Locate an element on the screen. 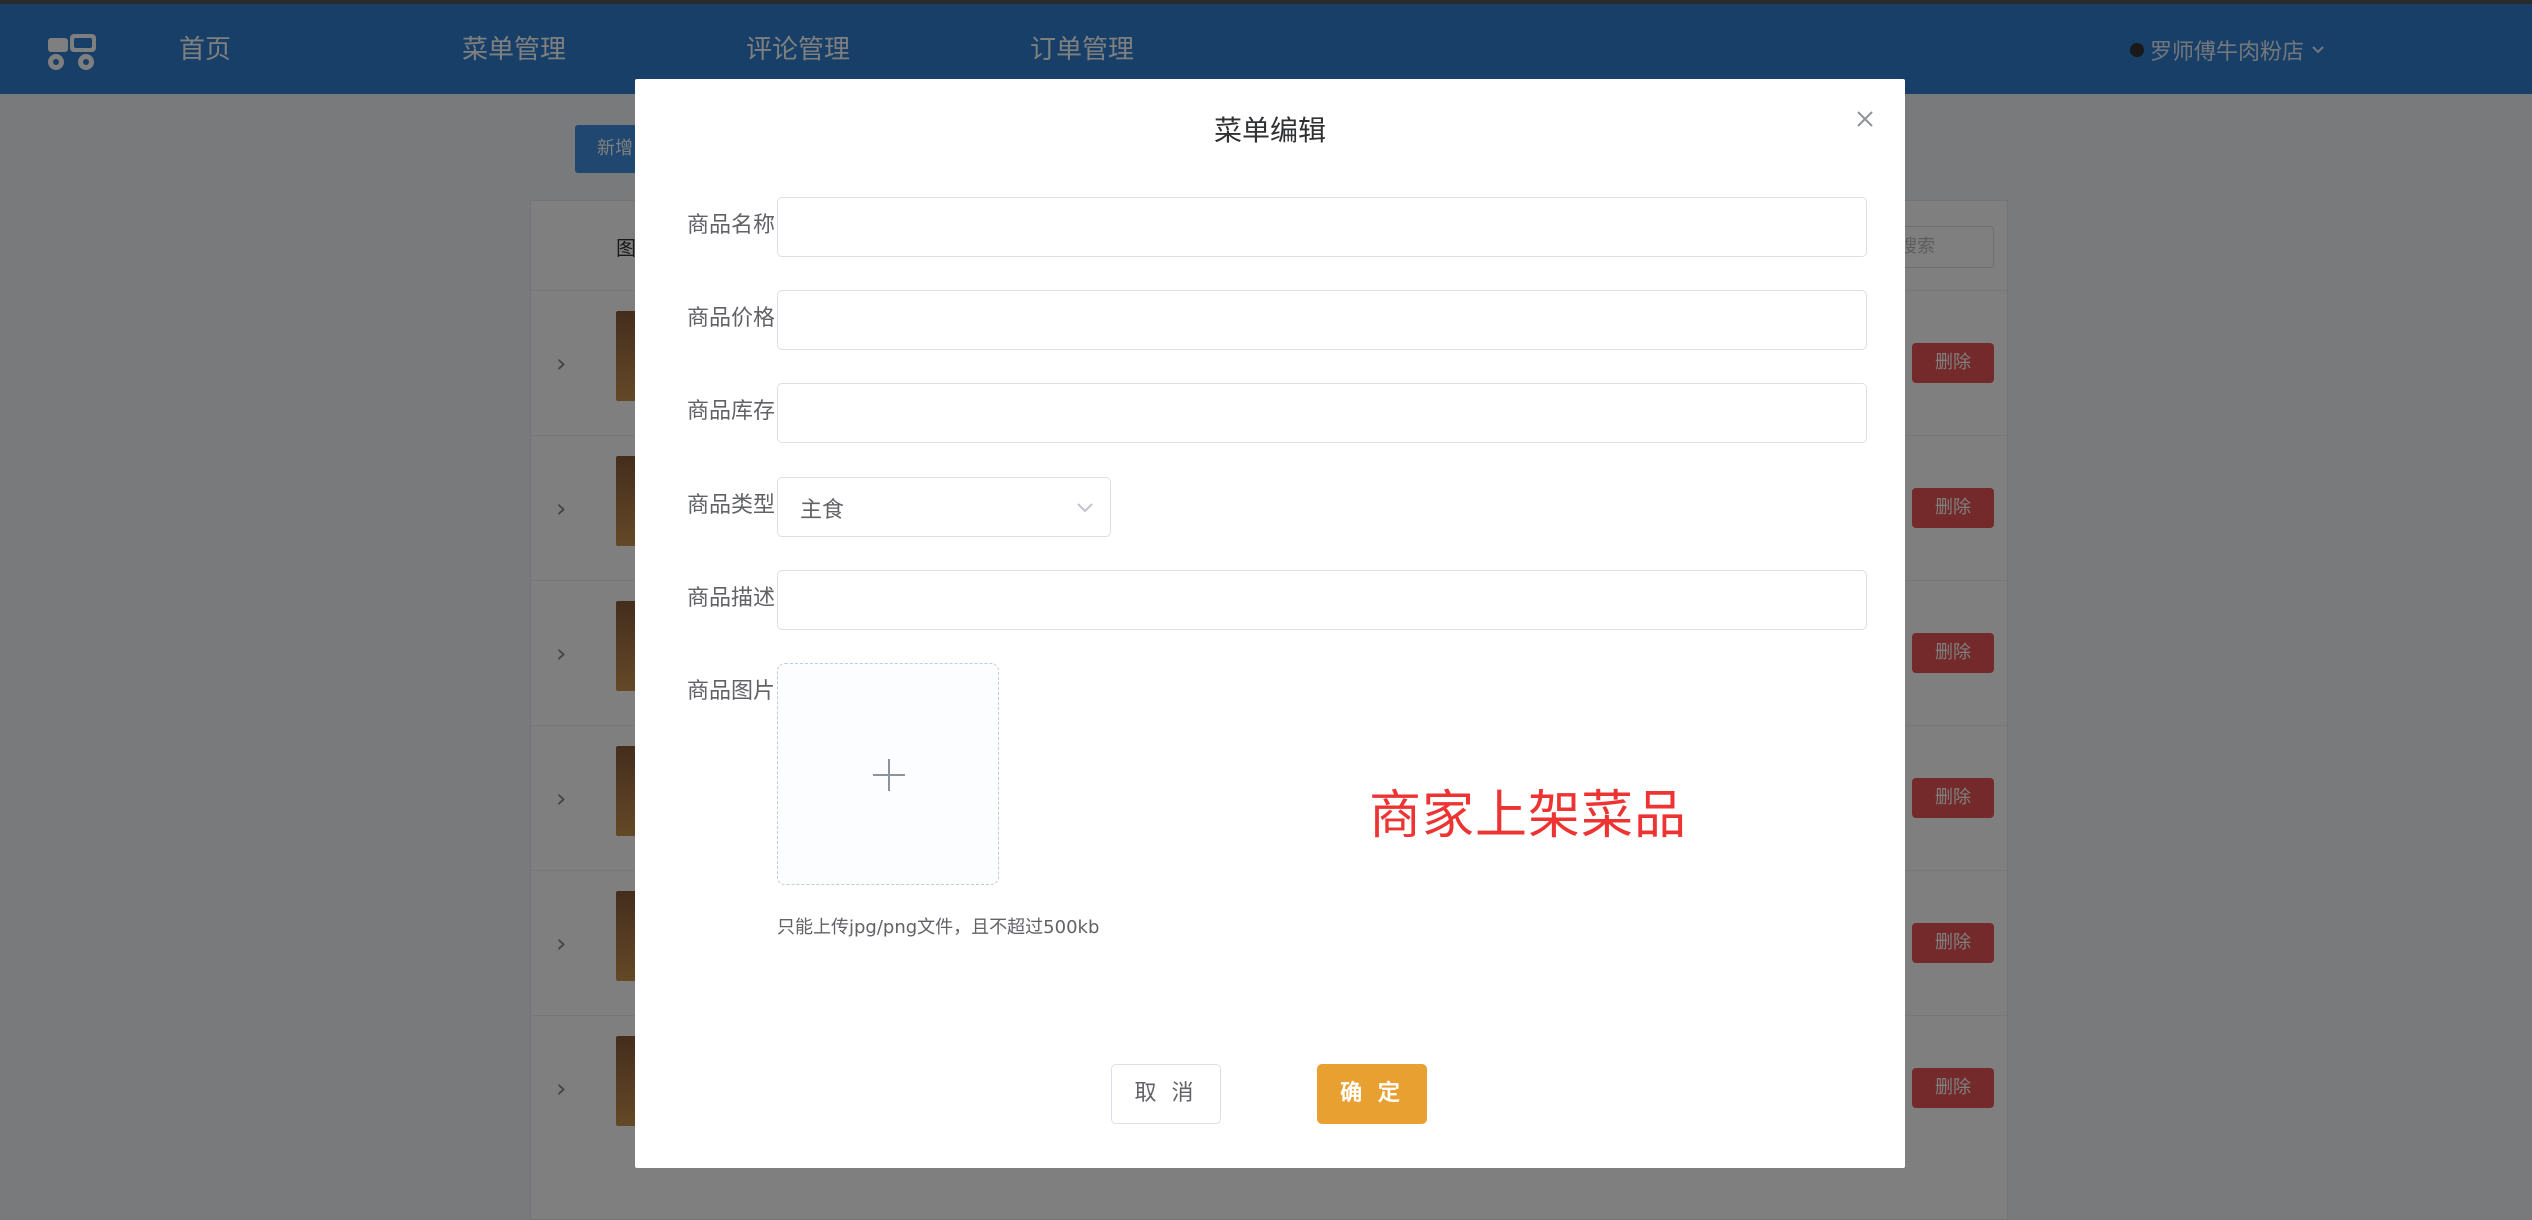  product-desc-label: 商品描述 is located at coordinates (730, 598).